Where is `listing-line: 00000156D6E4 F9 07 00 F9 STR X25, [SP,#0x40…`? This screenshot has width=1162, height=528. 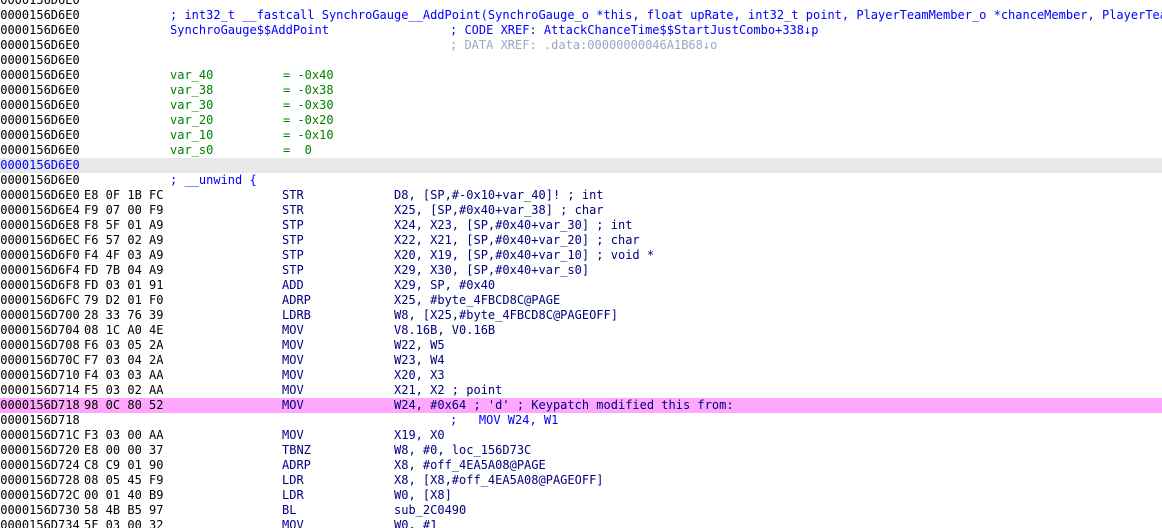
listing-line: 00000156D6E4 F9 07 00 F9 STR X25, [SP,#0x40… is located at coordinates (581, 210).